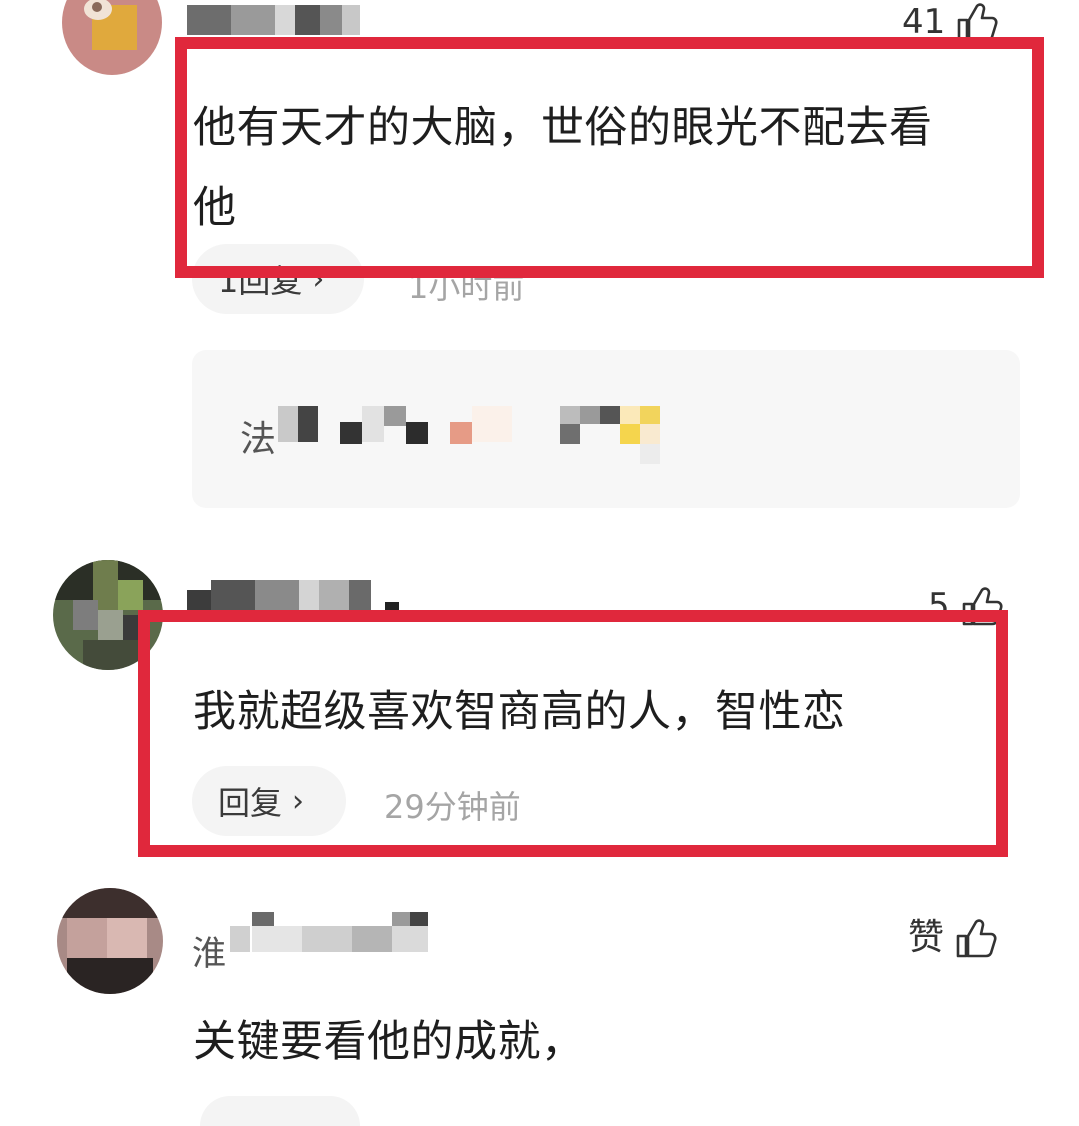  What do you see at coordinates (389, 1042) in the screenshot?
I see `comment-text: 关键要看他的成就，` at bounding box center [389, 1042].